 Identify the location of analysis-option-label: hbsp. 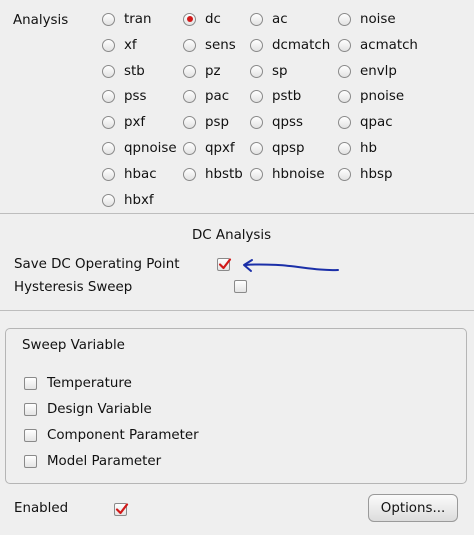
(376, 174).